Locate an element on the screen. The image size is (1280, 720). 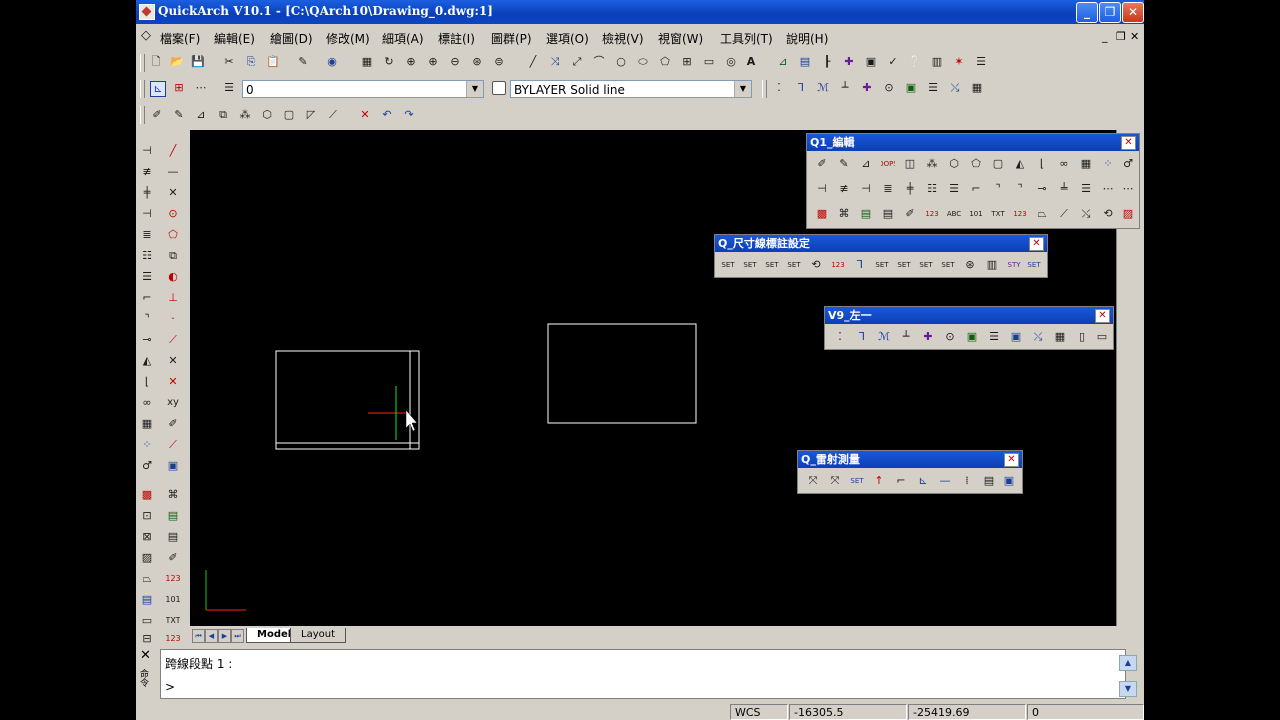
redo-icon: ↷ is located at coordinates (409, 115).